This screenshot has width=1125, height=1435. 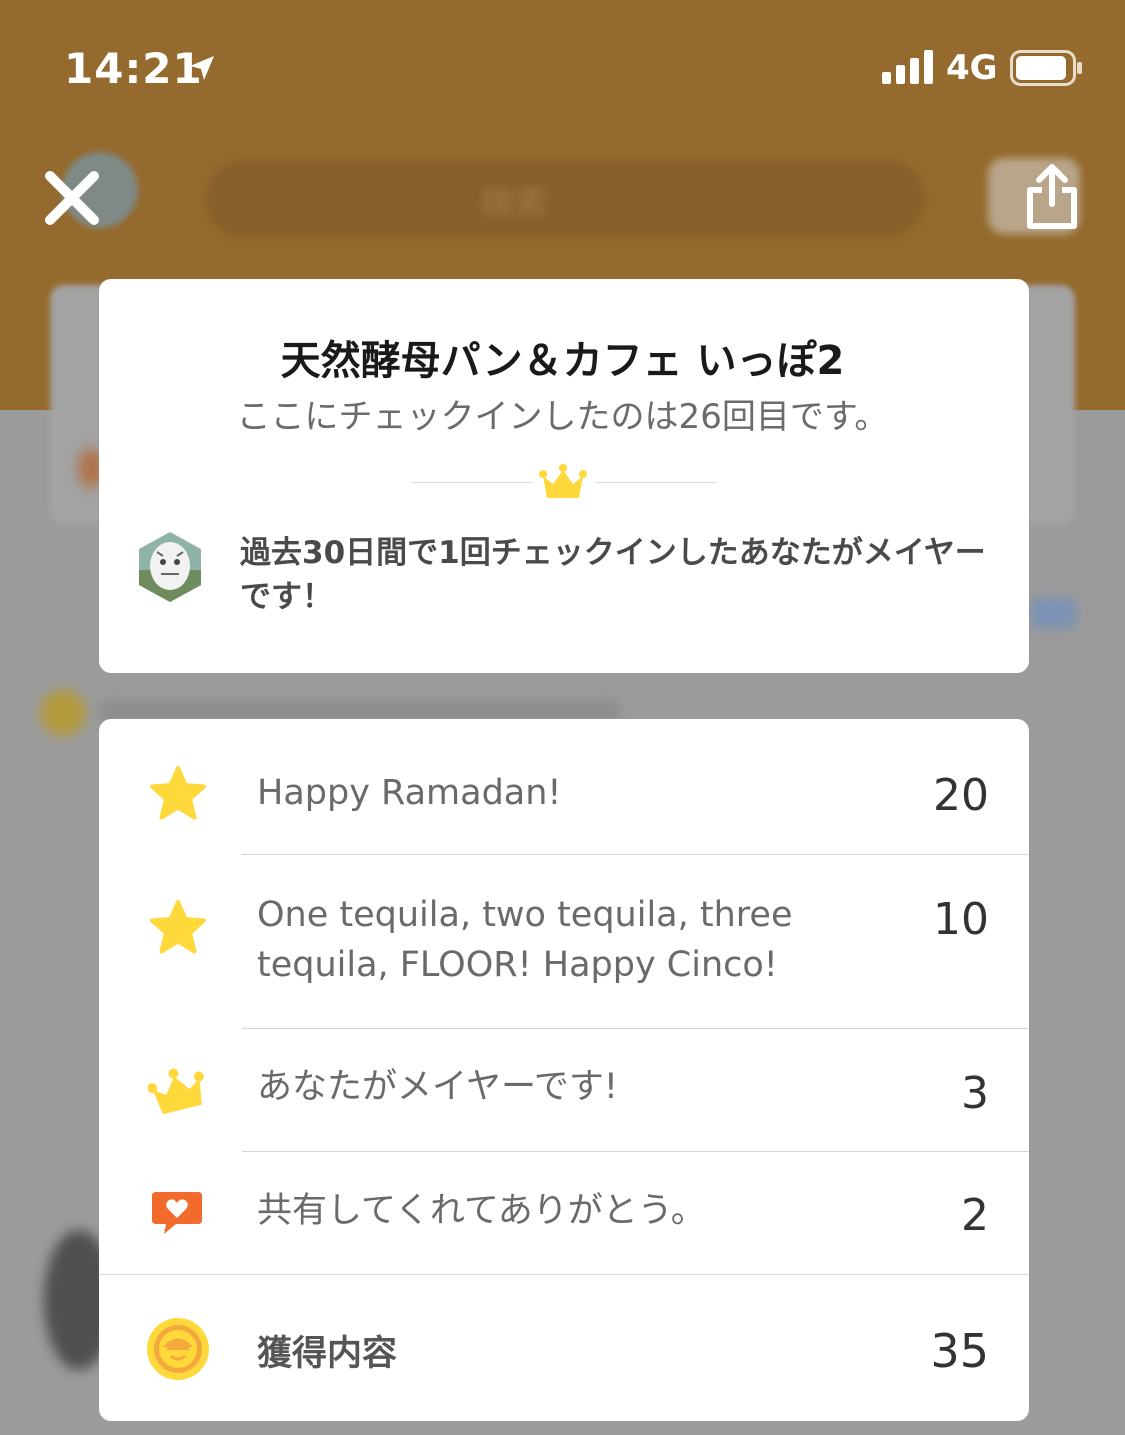 I want to click on status-time: 14:21, so click(x=133, y=68).